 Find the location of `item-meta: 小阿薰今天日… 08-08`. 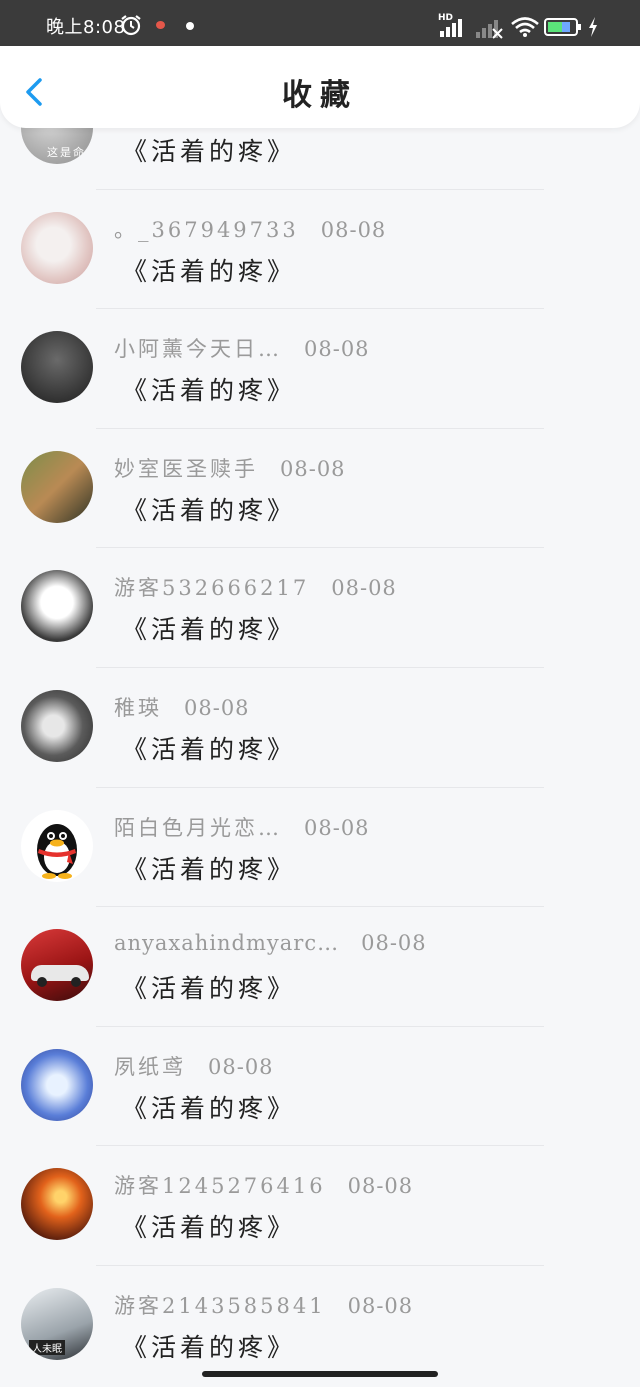

item-meta: 小阿薰今天日… 08-08 is located at coordinates (242, 347).